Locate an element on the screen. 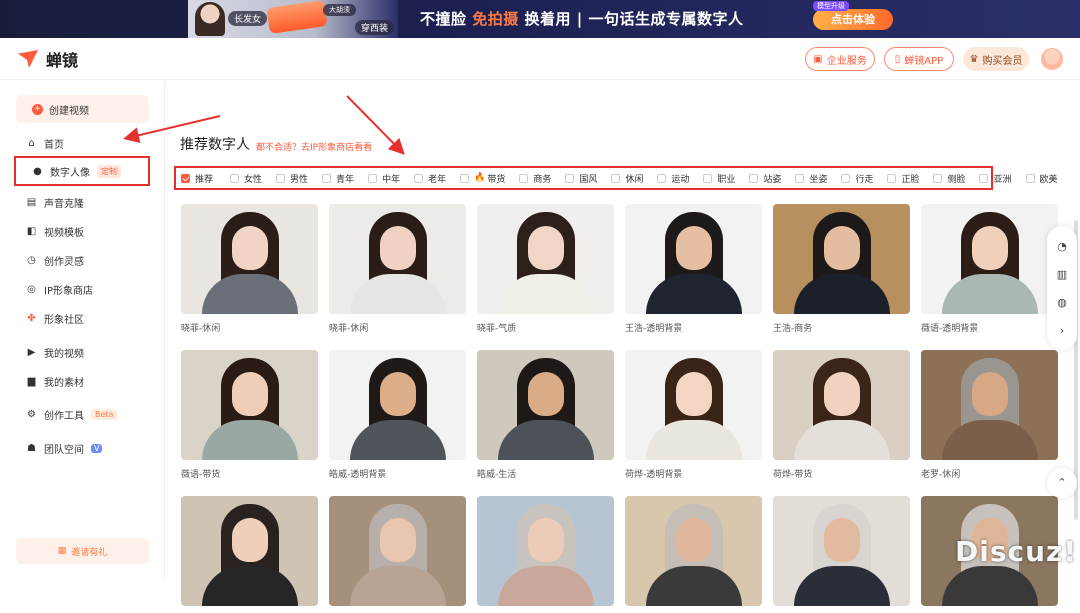  avatar-card: 薇语-带货 is located at coordinates (249, 415).